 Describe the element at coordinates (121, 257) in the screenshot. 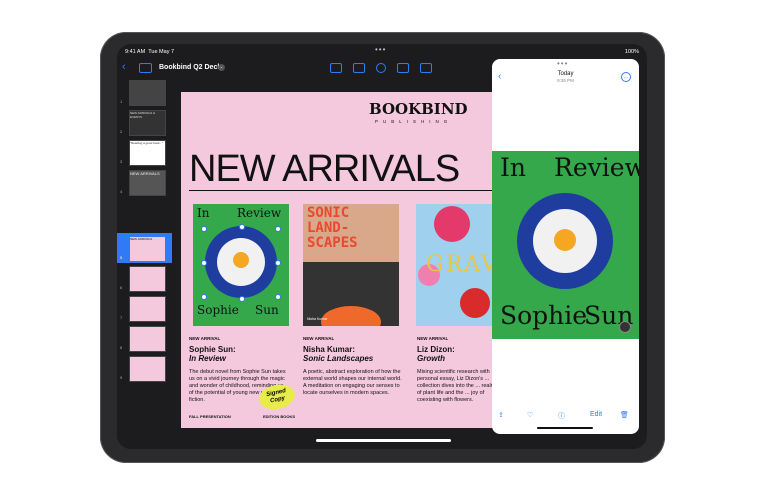

I see `slide-number: 5` at that location.